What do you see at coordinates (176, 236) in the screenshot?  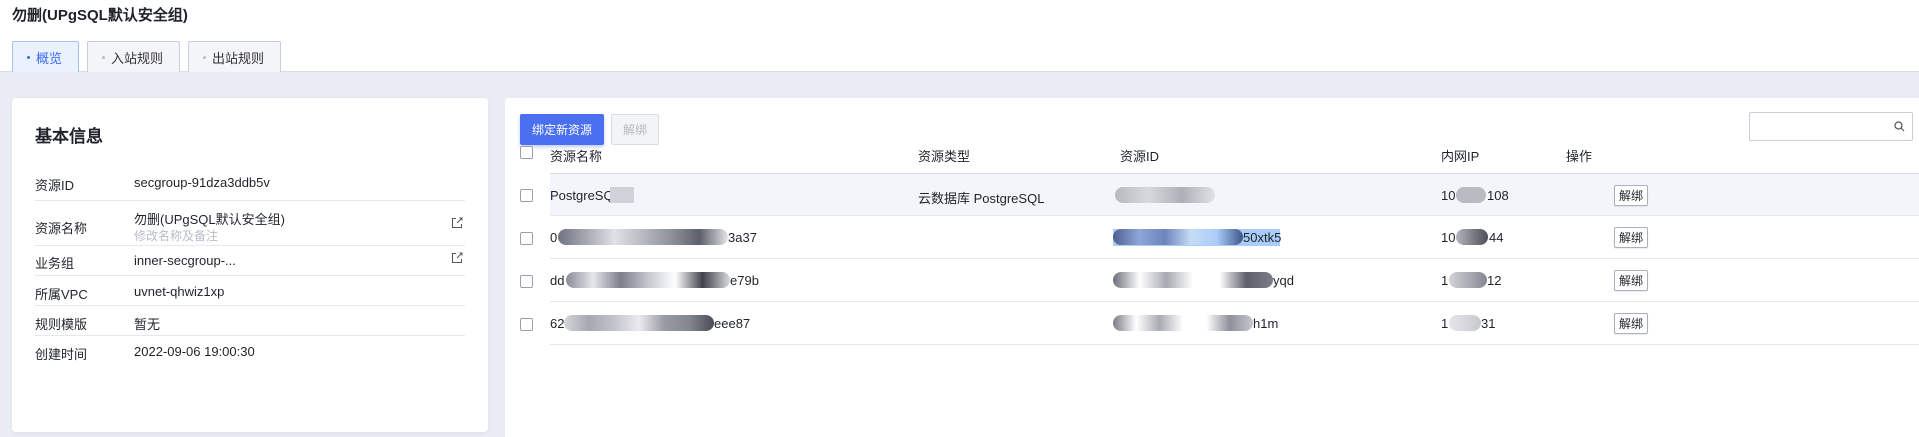 I see `edit-hint: 修改名称及备注` at bounding box center [176, 236].